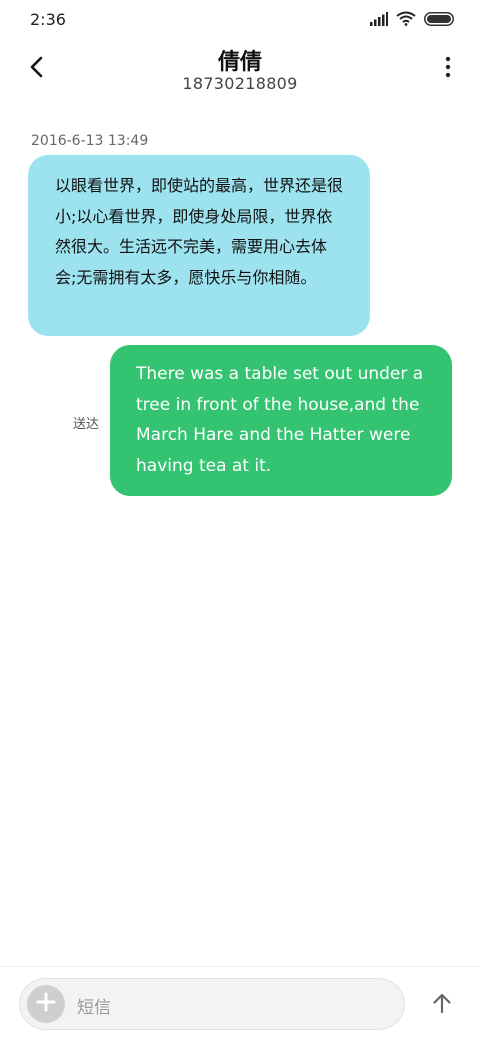 The height and width of the screenshot is (1041, 480). I want to click on status-bar: 2:36, so click(240, 20).